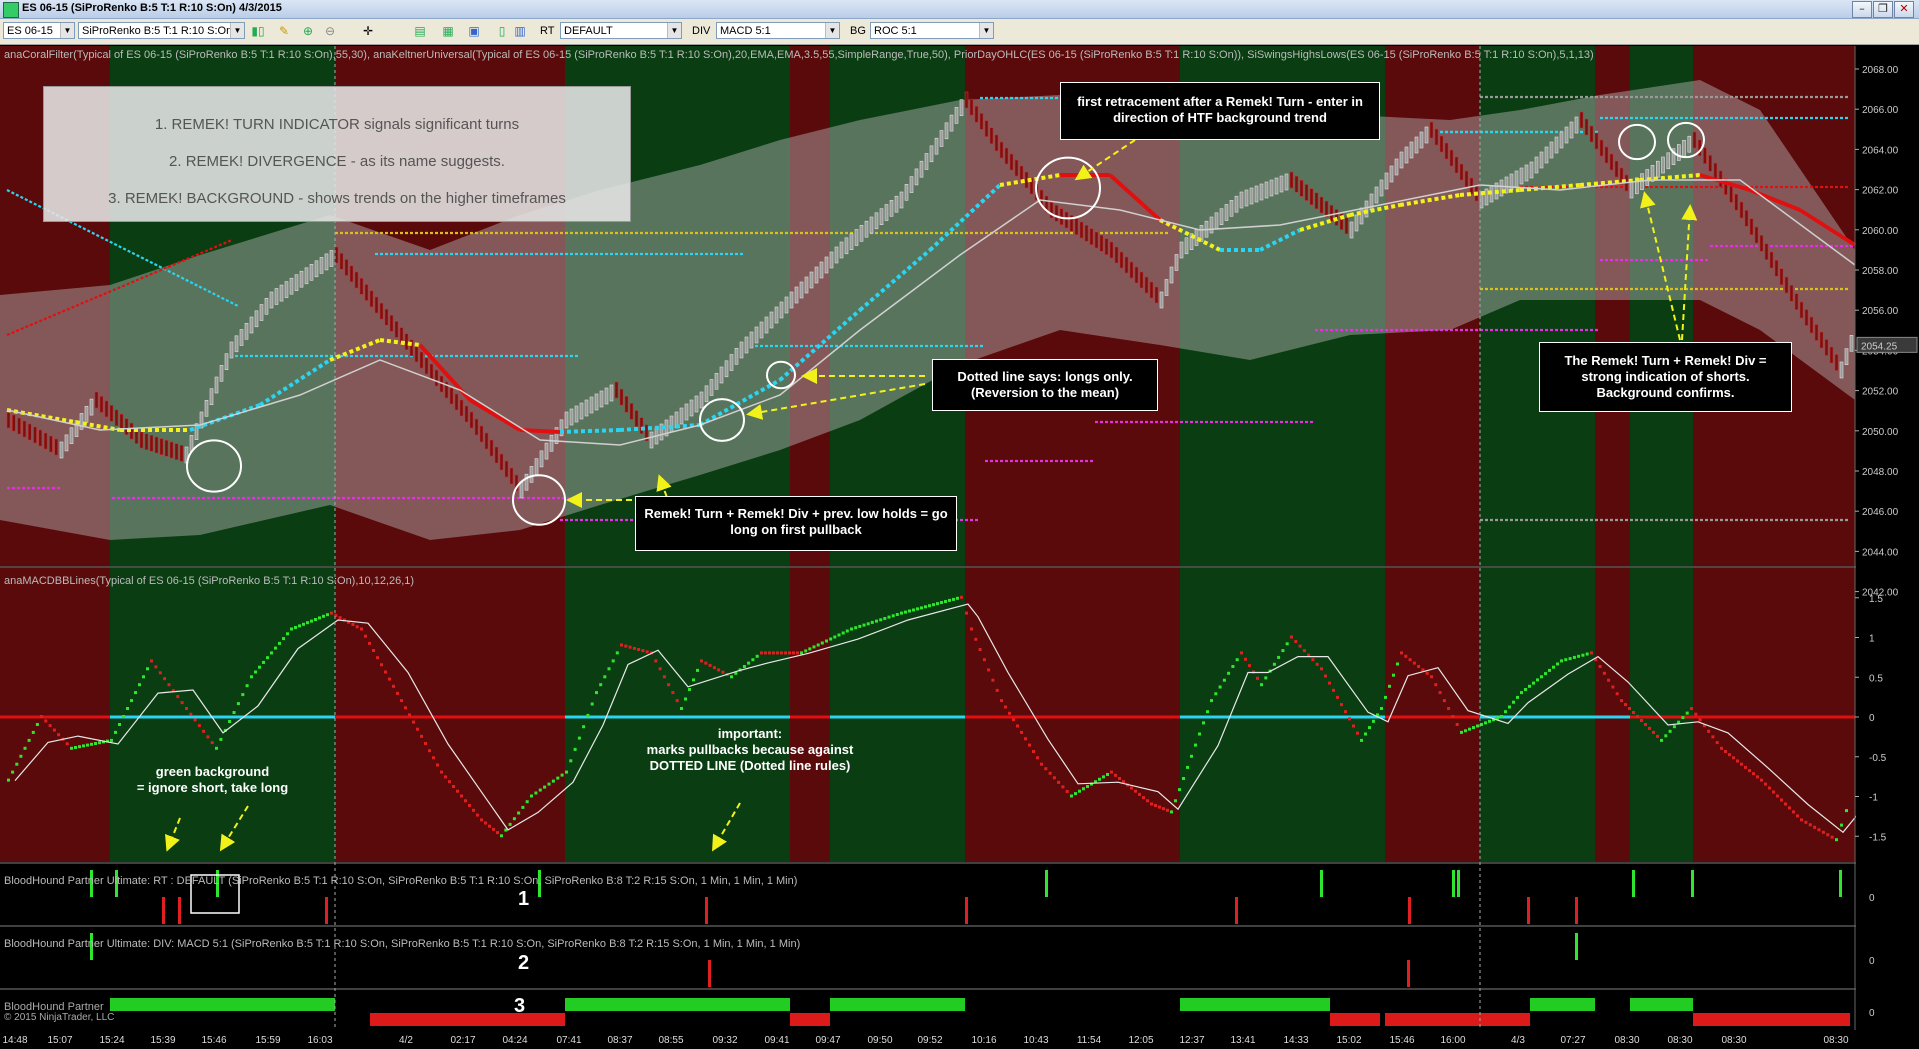  What do you see at coordinates (1862, 9) in the screenshot?
I see `minimize-button: –` at bounding box center [1862, 9].